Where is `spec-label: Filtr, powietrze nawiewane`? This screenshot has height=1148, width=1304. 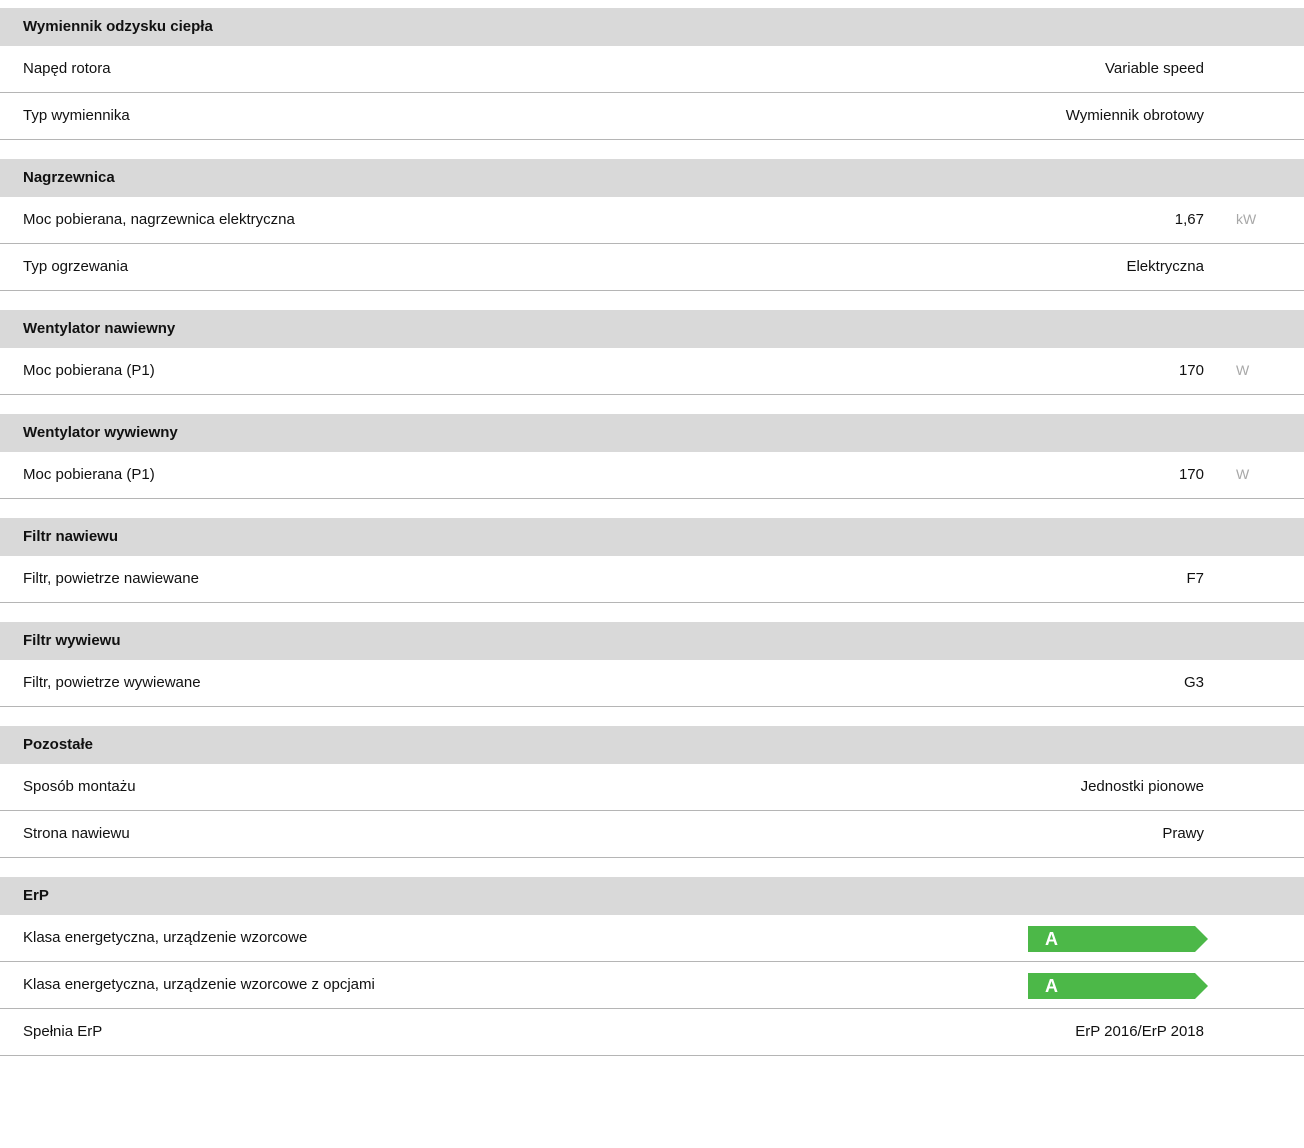
spec-label: Filtr, powietrze nawiewane is located at coordinates (111, 578).